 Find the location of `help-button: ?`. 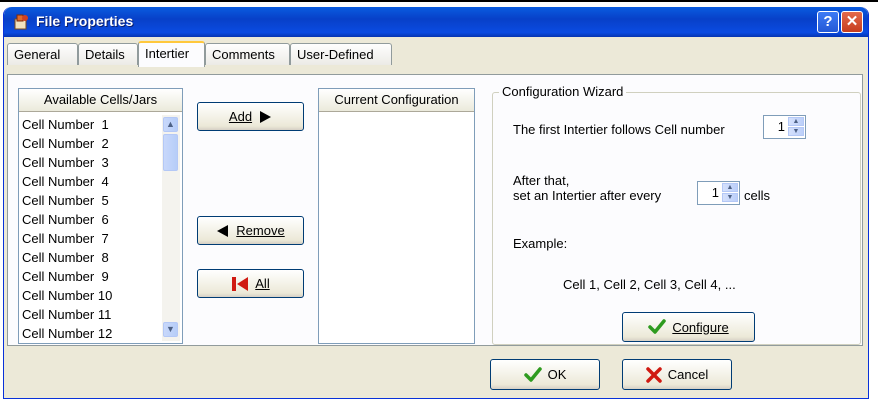

help-button: ? is located at coordinates (828, 22).